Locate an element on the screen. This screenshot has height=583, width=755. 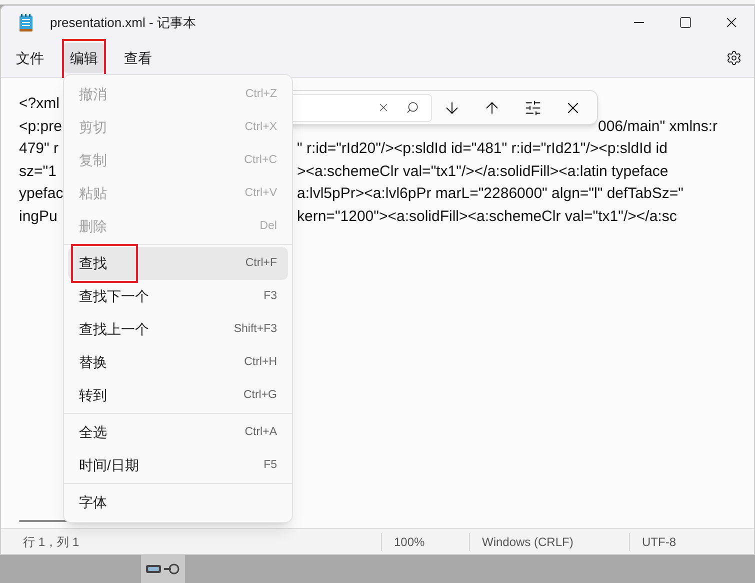
clear-icon is located at coordinates (383, 107).